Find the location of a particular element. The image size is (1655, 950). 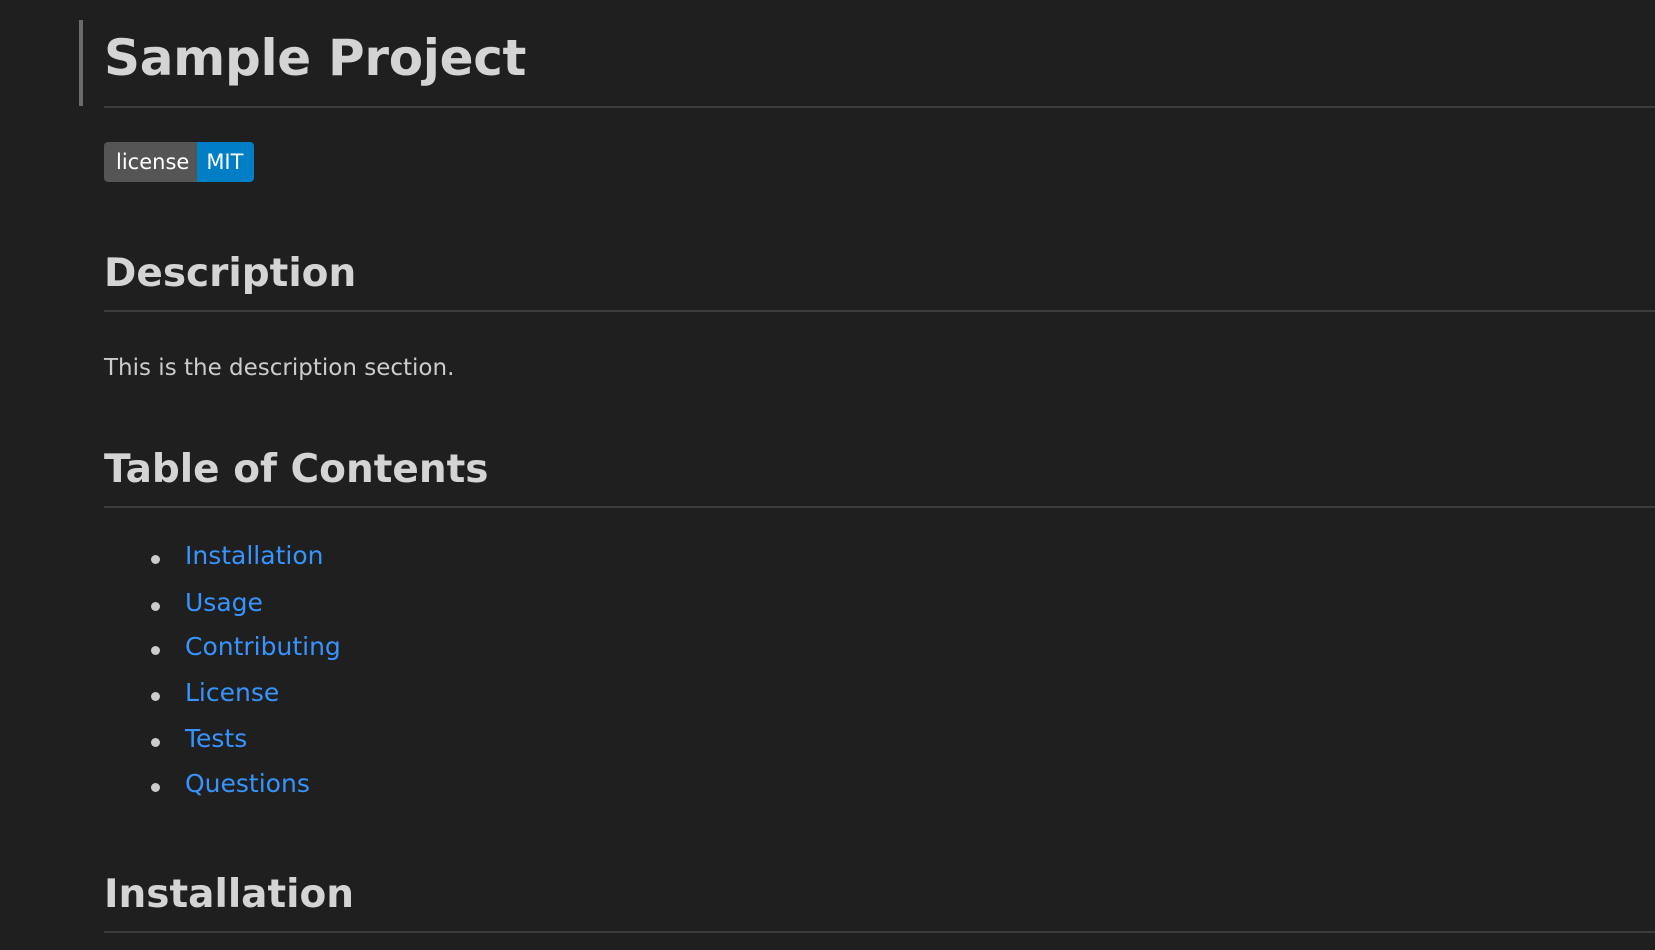

toc-link-questions: Questions is located at coordinates (247, 784).